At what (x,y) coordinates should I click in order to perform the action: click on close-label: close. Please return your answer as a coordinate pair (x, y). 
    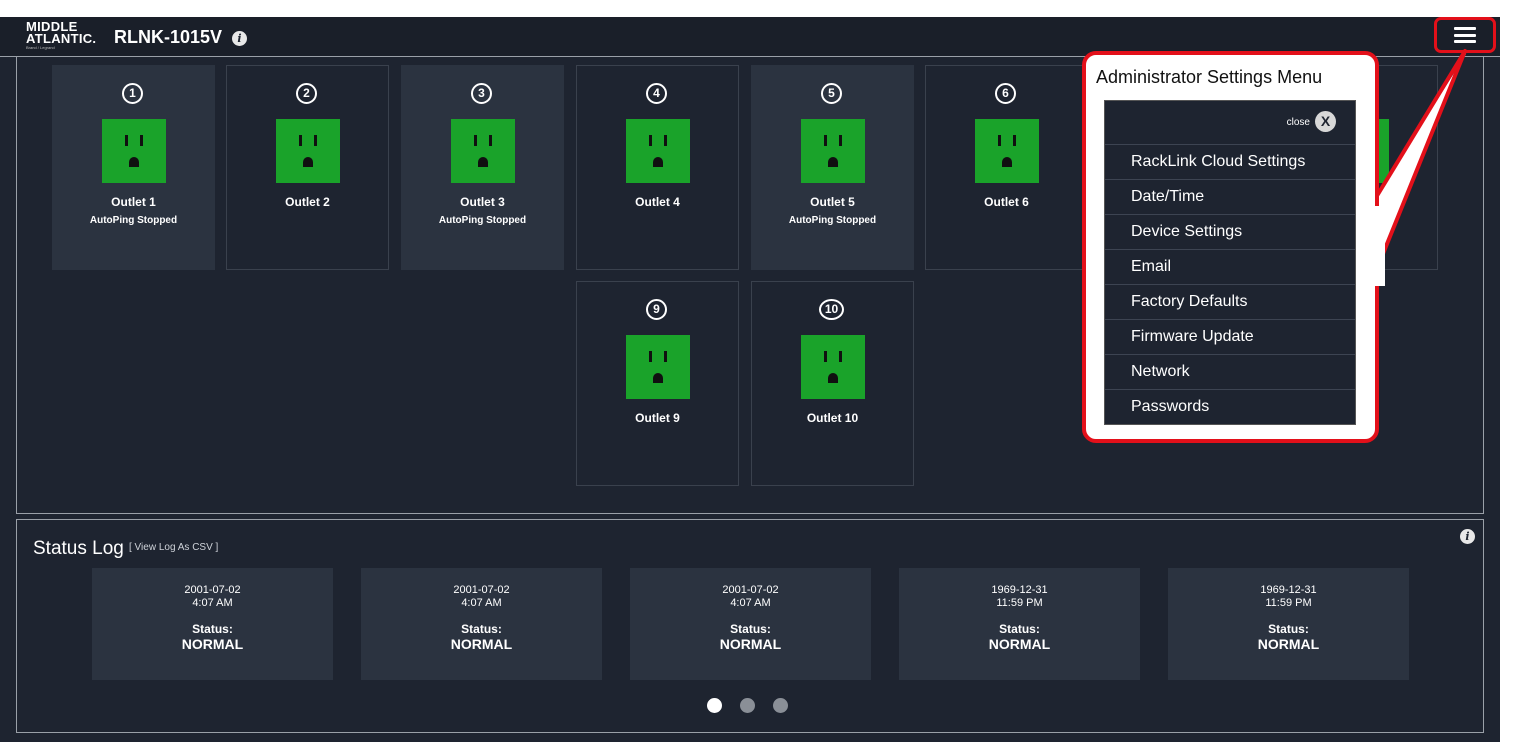
    Looking at the image, I should click on (1298, 122).